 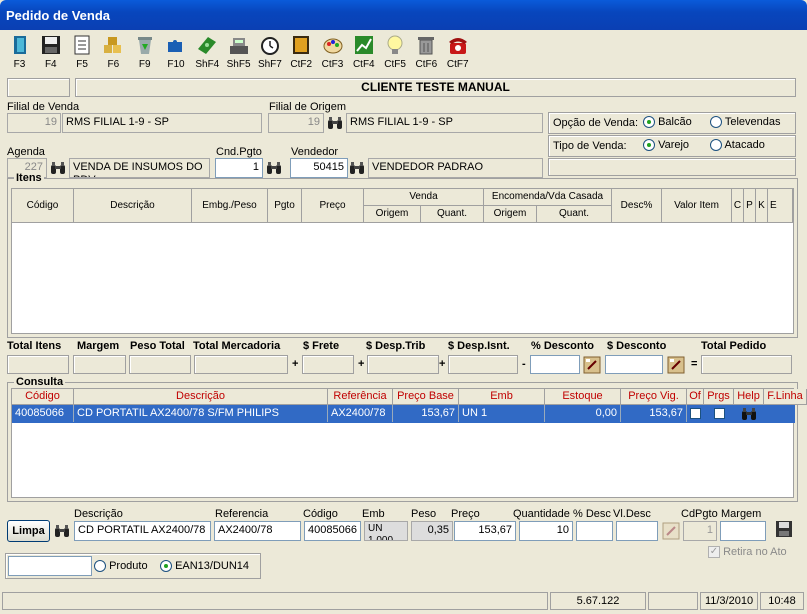 What do you see at coordinates (749, 415) in the screenshot?
I see `help-binoculars-icon` at bounding box center [749, 415].